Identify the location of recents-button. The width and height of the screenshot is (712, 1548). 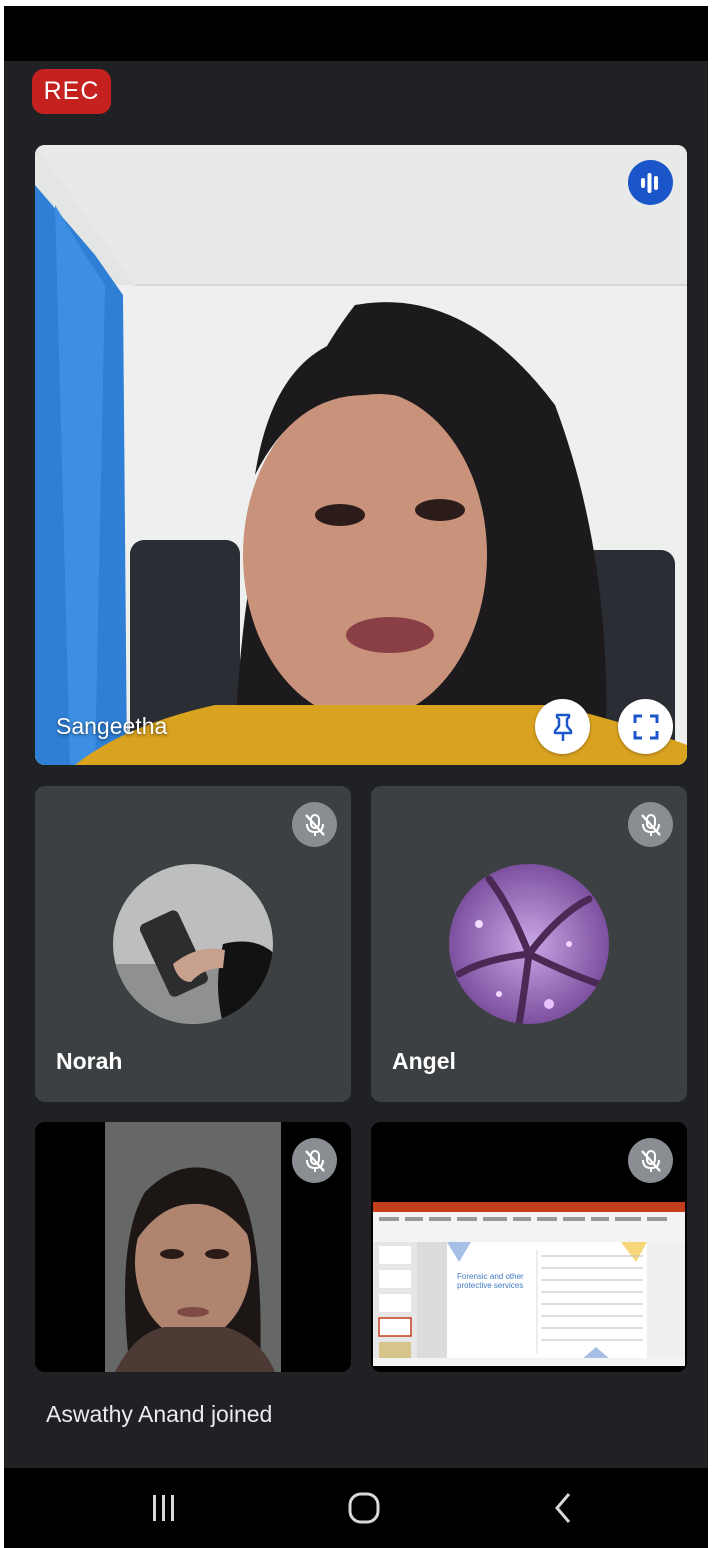
(164, 1508).